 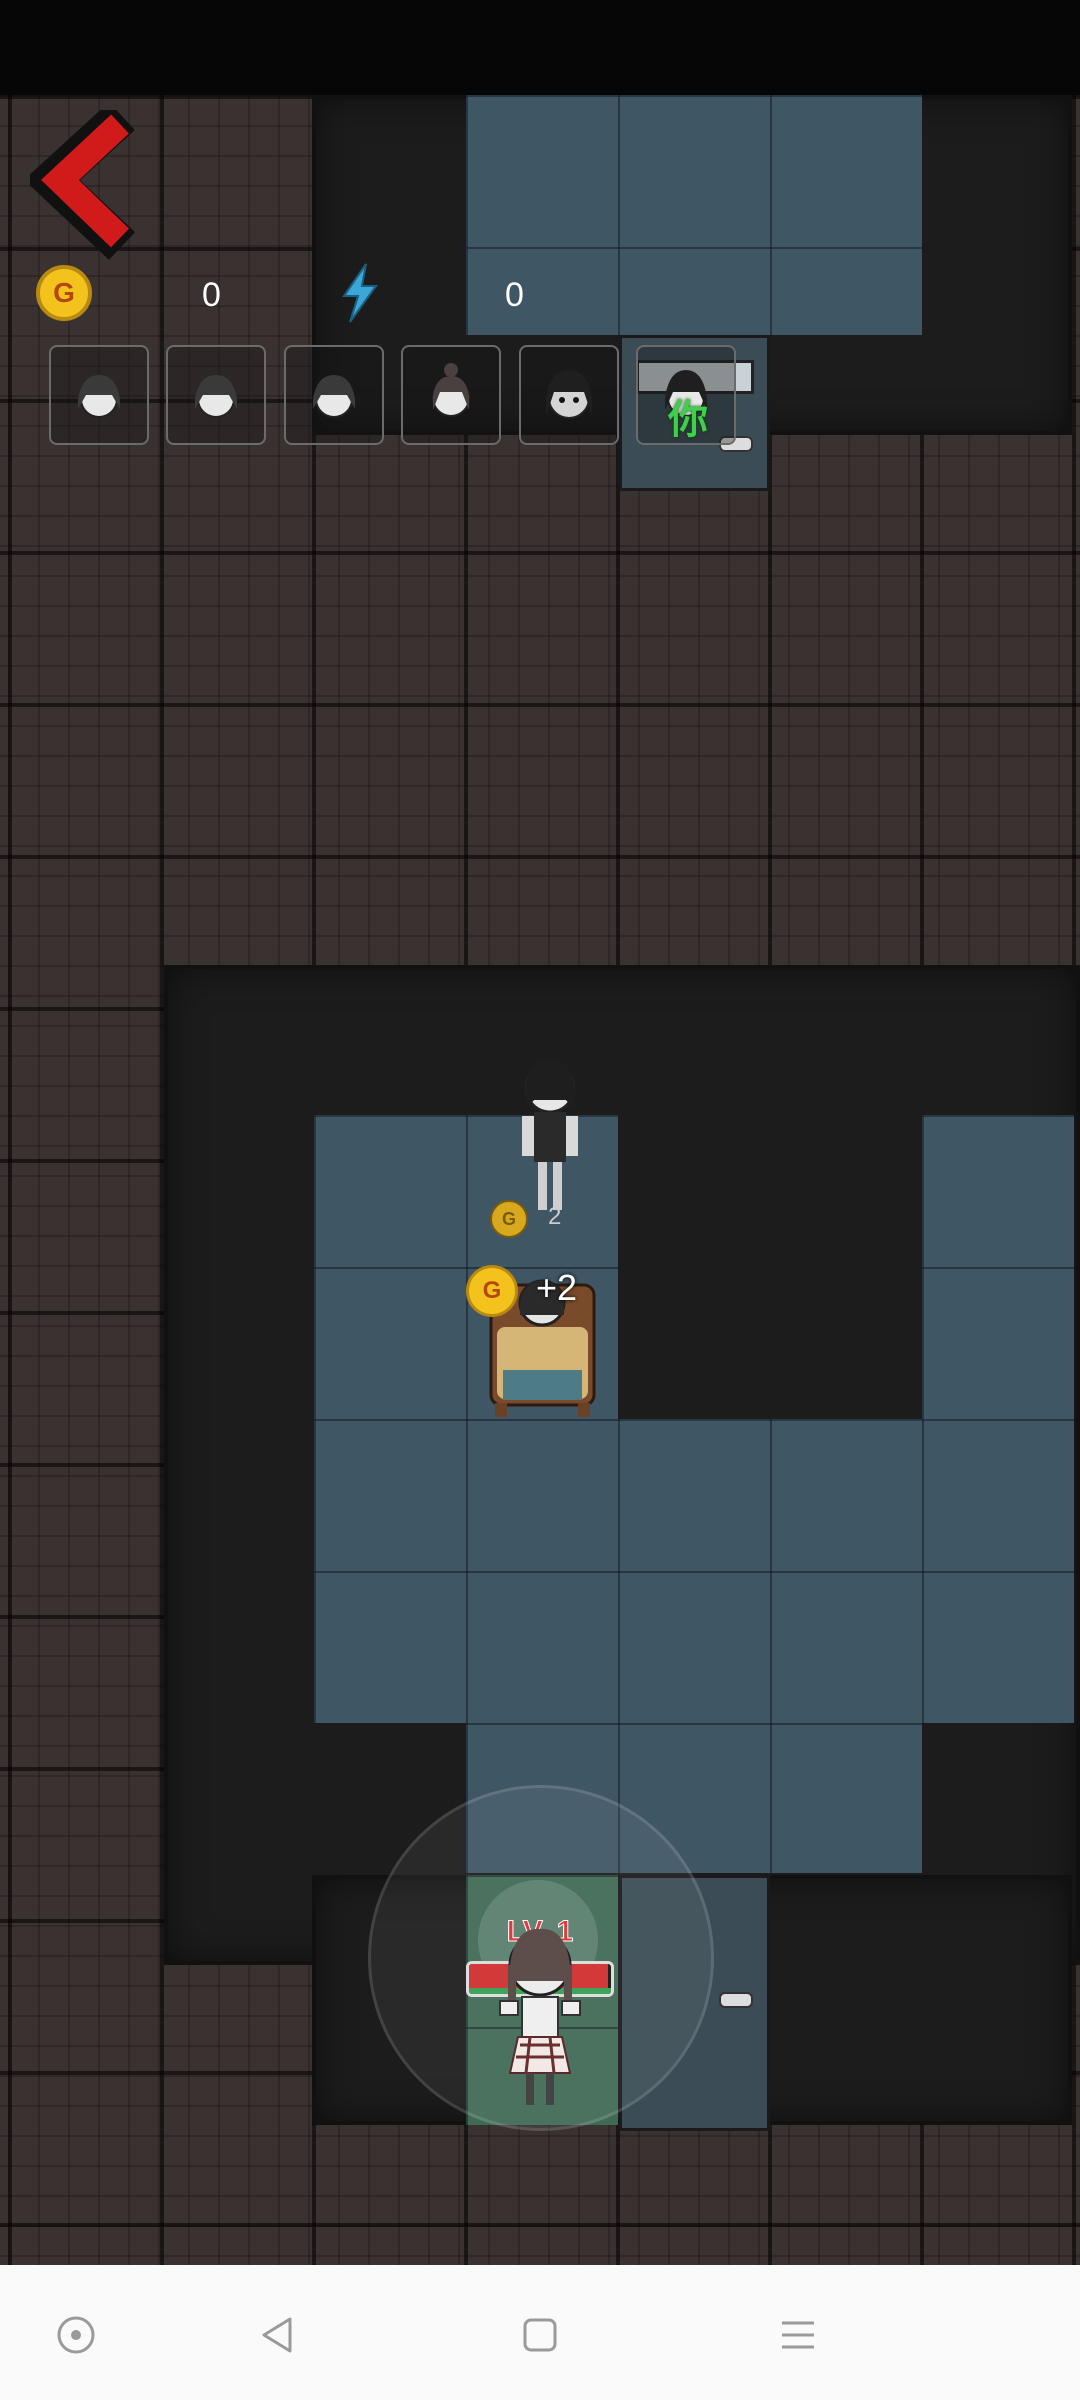 I want to click on portrait-bun-girl, so click(x=451, y=395).